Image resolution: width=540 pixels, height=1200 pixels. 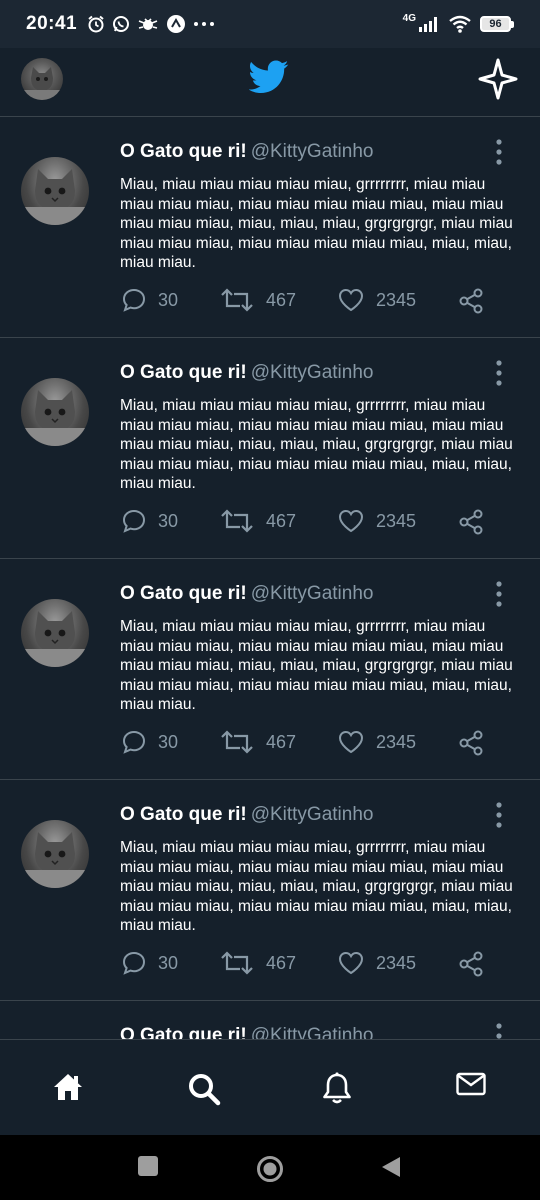 I want to click on signal-icon, so click(x=428, y=24).